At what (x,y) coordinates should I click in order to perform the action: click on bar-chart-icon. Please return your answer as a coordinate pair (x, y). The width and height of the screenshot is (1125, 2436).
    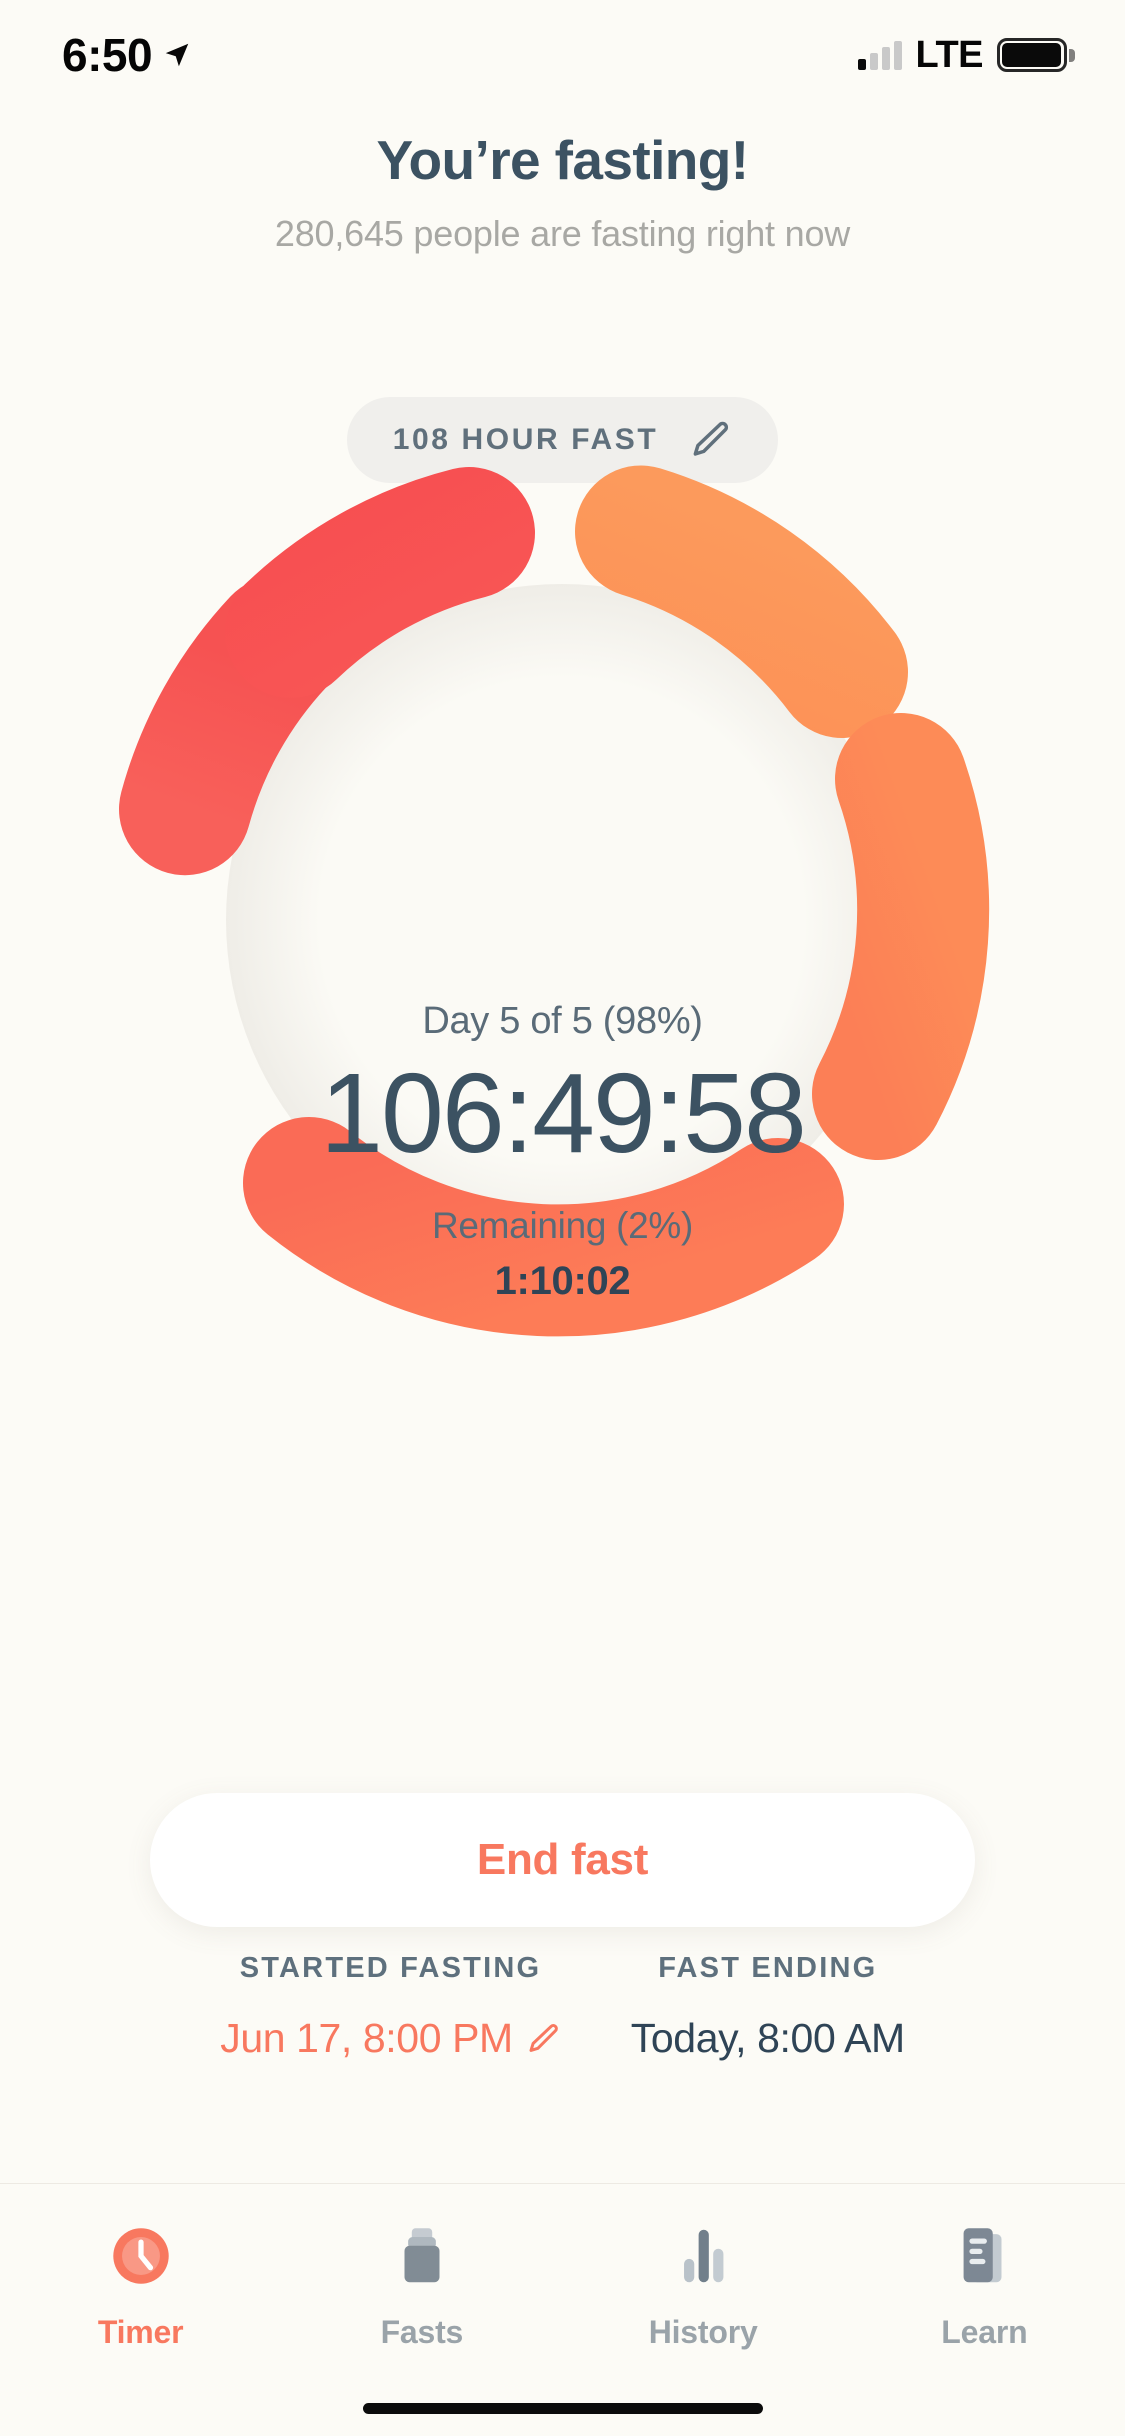
    Looking at the image, I should click on (703, 2256).